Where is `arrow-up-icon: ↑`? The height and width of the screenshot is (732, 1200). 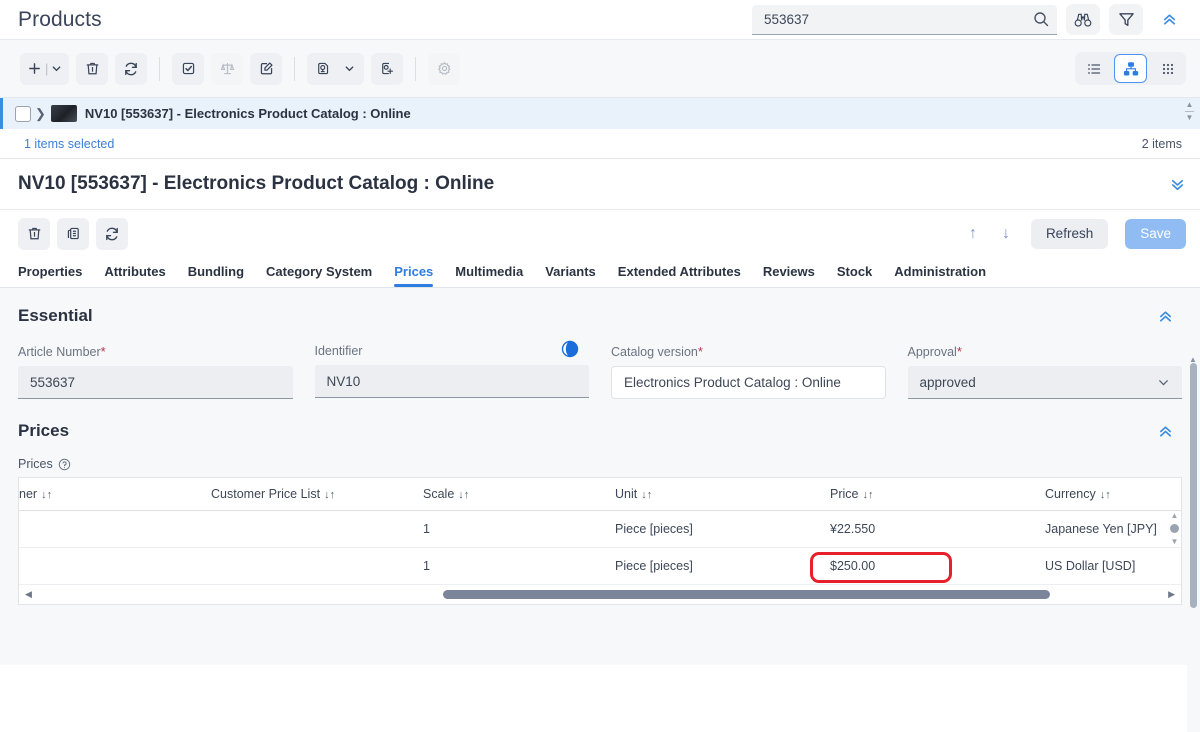 arrow-up-icon: ↑ is located at coordinates (973, 234).